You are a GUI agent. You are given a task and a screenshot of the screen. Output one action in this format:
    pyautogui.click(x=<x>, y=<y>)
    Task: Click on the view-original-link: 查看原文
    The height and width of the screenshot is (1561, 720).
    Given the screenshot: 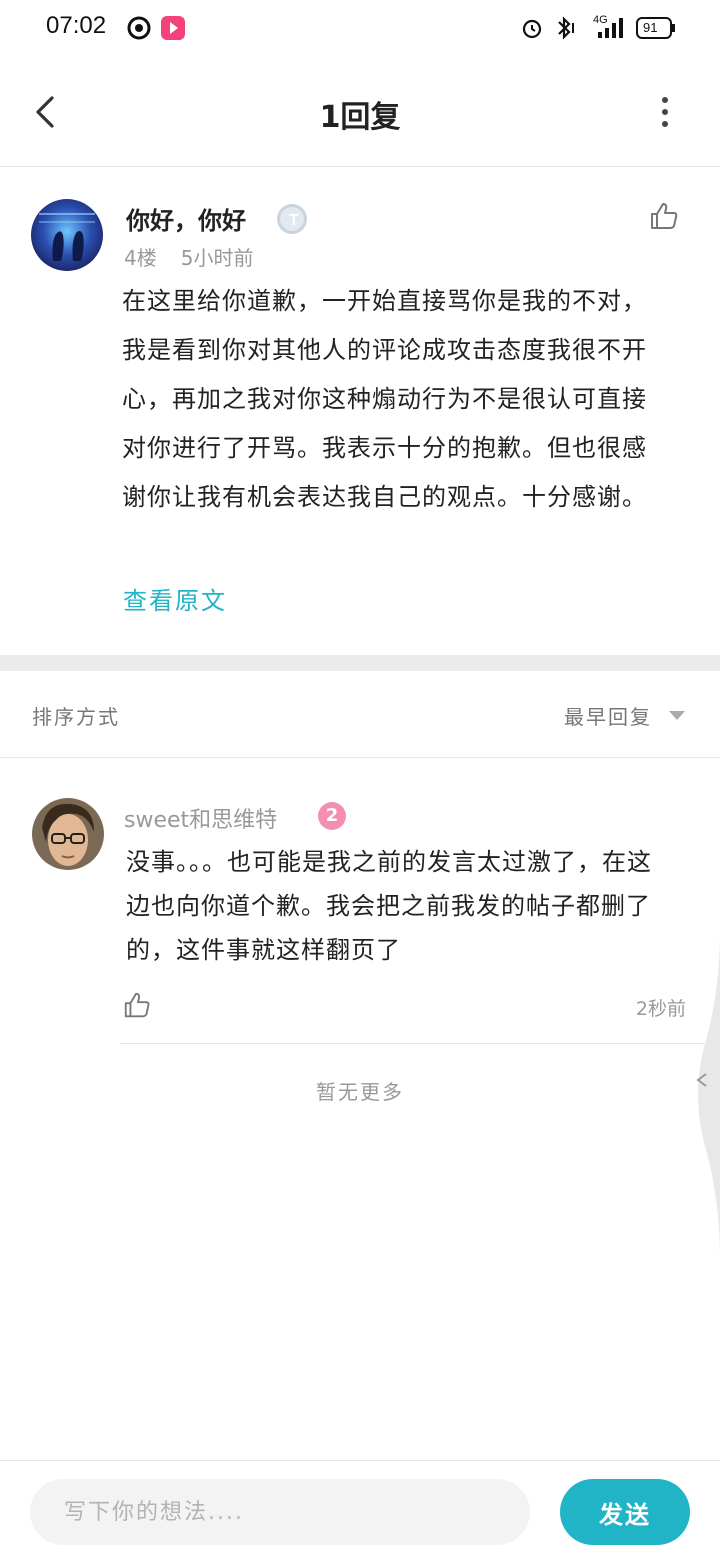 What is the action you would take?
    pyautogui.click(x=175, y=598)
    